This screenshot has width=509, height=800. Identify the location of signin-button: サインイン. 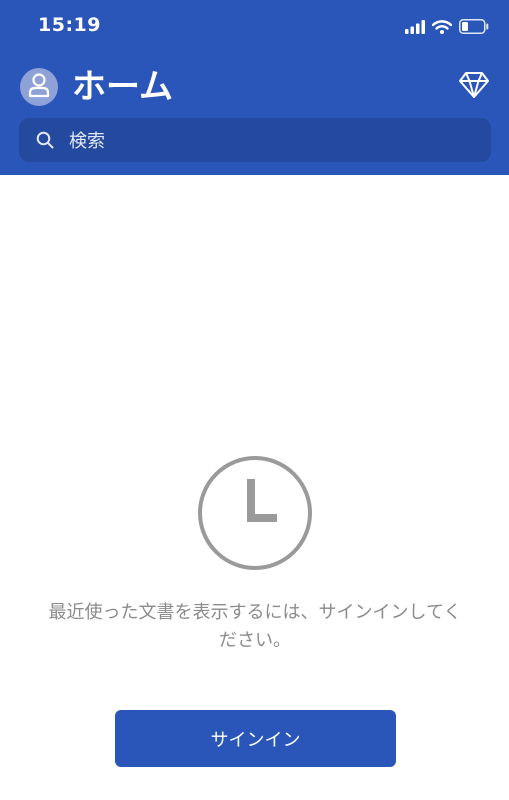
(255, 738).